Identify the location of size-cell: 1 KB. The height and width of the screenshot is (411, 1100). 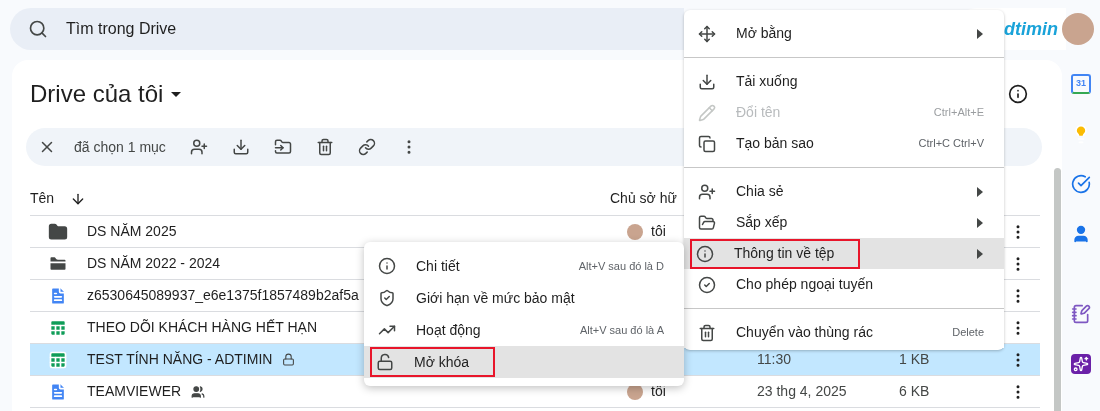
(914, 359).